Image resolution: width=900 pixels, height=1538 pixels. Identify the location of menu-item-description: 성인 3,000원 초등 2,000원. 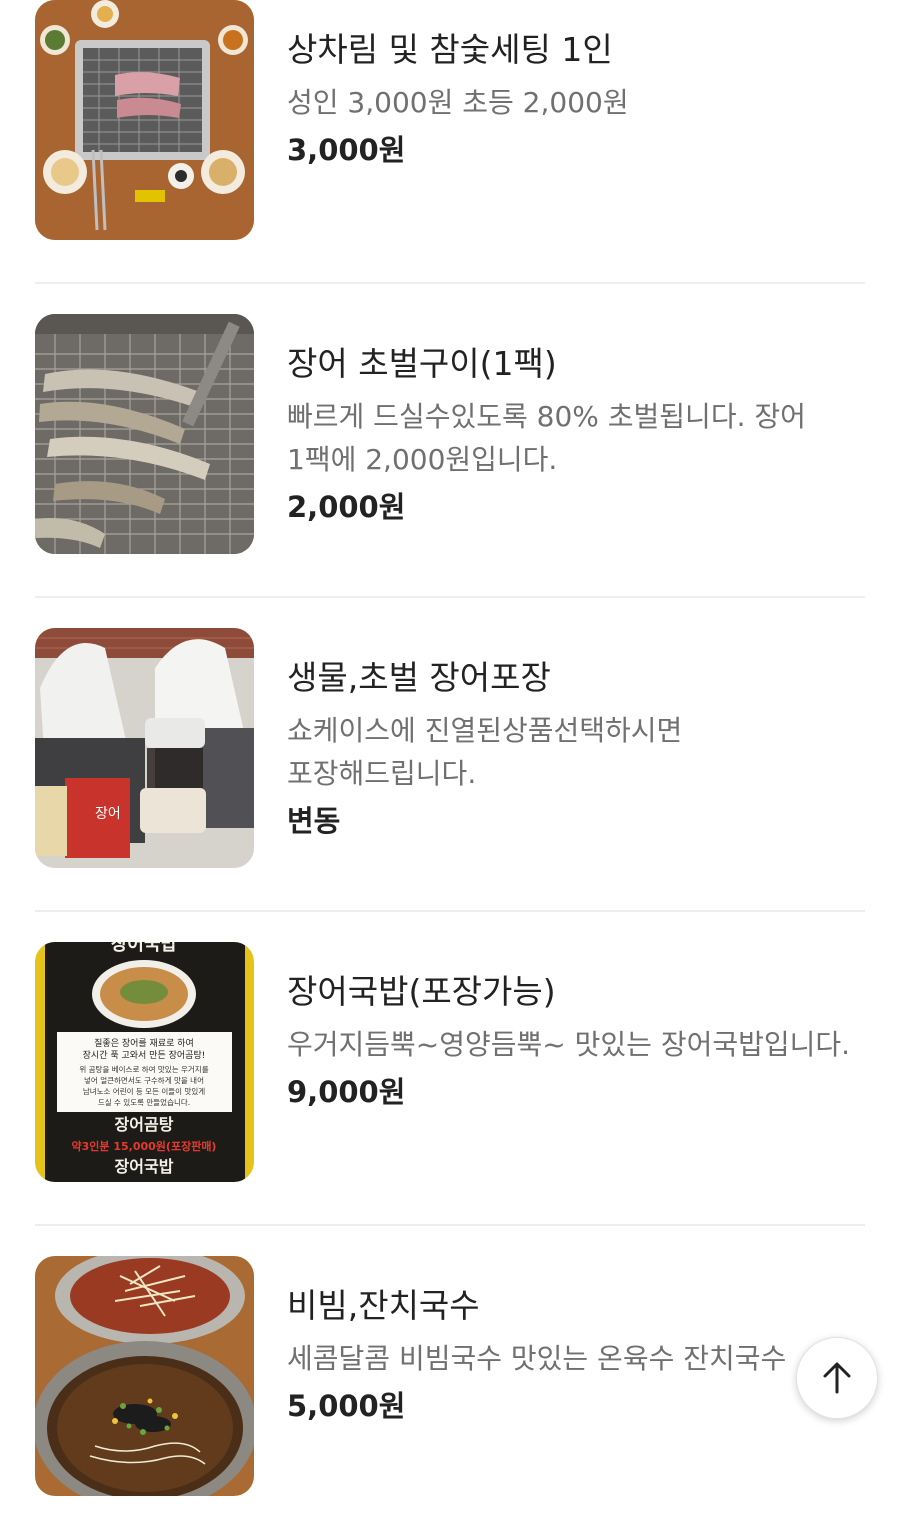
(458, 102).